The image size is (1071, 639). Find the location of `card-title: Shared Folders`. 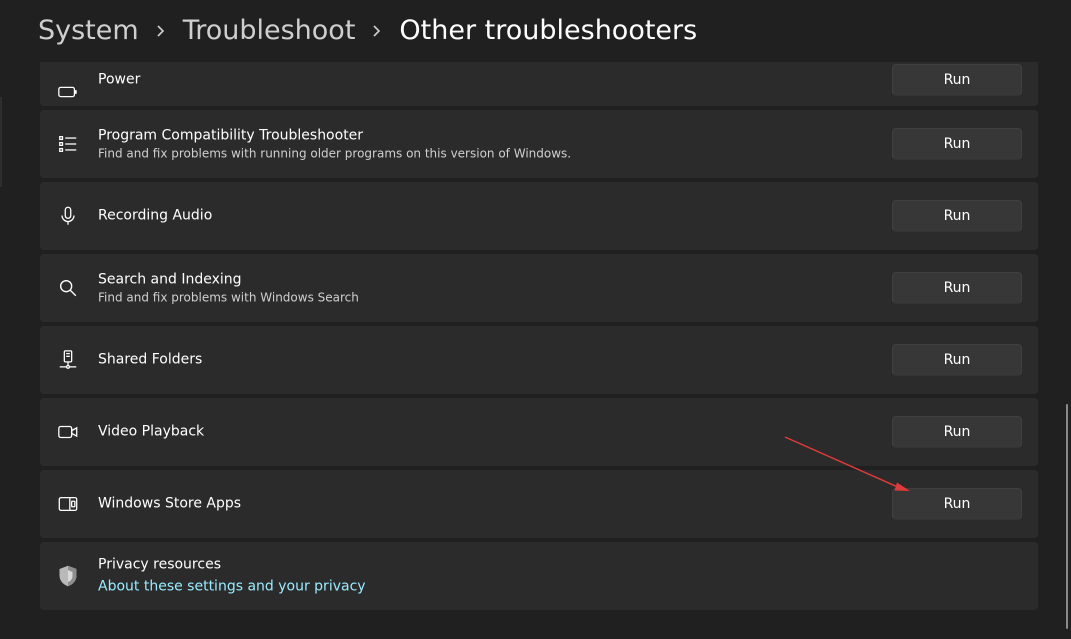

card-title: Shared Folders is located at coordinates (150, 359).